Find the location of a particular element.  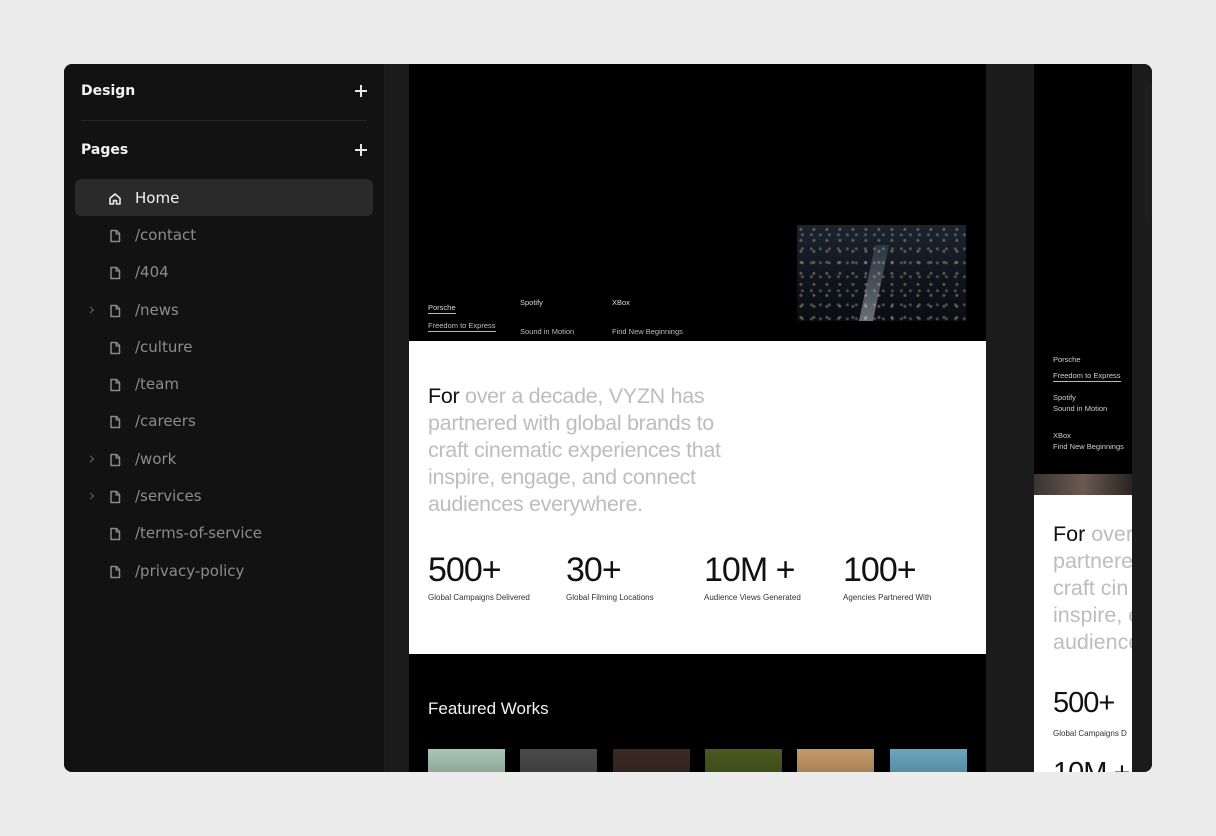

featured-works-title: Featured Works is located at coordinates (488, 708).